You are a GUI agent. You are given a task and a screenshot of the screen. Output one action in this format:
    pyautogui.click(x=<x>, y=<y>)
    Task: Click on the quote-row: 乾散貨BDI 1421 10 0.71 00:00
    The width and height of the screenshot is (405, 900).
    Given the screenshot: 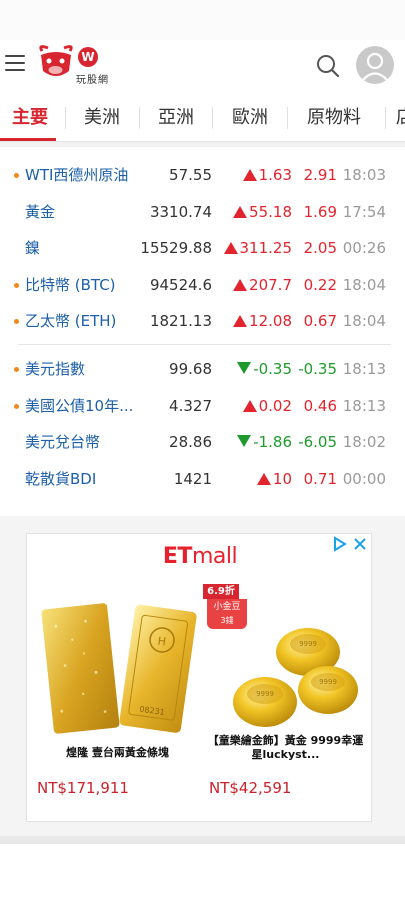 What is the action you would take?
    pyautogui.click(x=202, y=479)
    